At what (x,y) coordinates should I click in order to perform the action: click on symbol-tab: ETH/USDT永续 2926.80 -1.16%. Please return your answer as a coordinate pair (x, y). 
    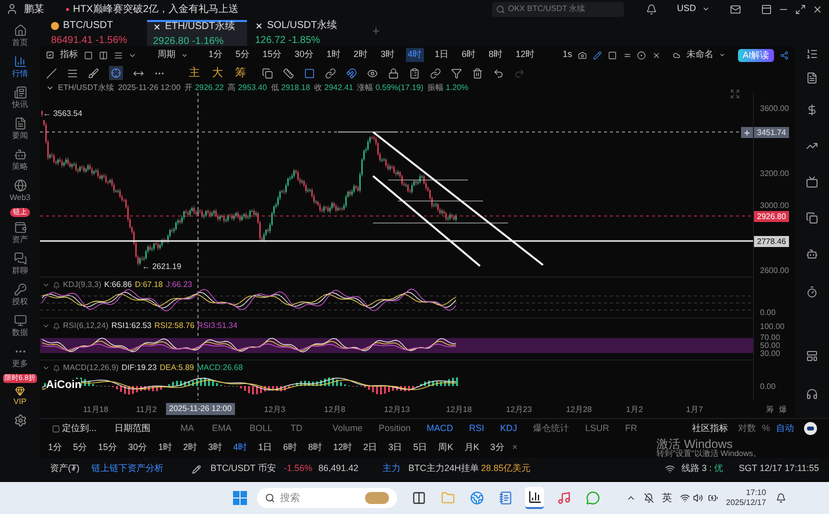
    Looking at the image, I should click on (197, 33).